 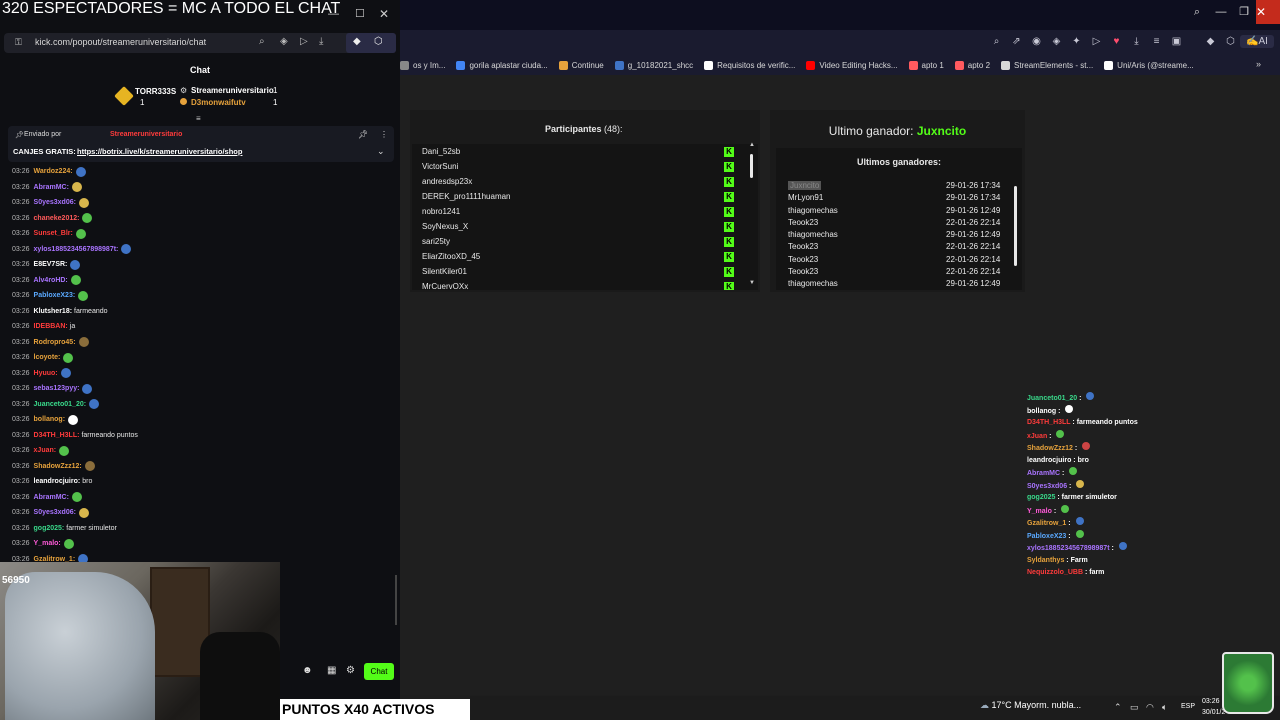 I want to click on chat-username: Y_malo:, so click(x=47, y=543).